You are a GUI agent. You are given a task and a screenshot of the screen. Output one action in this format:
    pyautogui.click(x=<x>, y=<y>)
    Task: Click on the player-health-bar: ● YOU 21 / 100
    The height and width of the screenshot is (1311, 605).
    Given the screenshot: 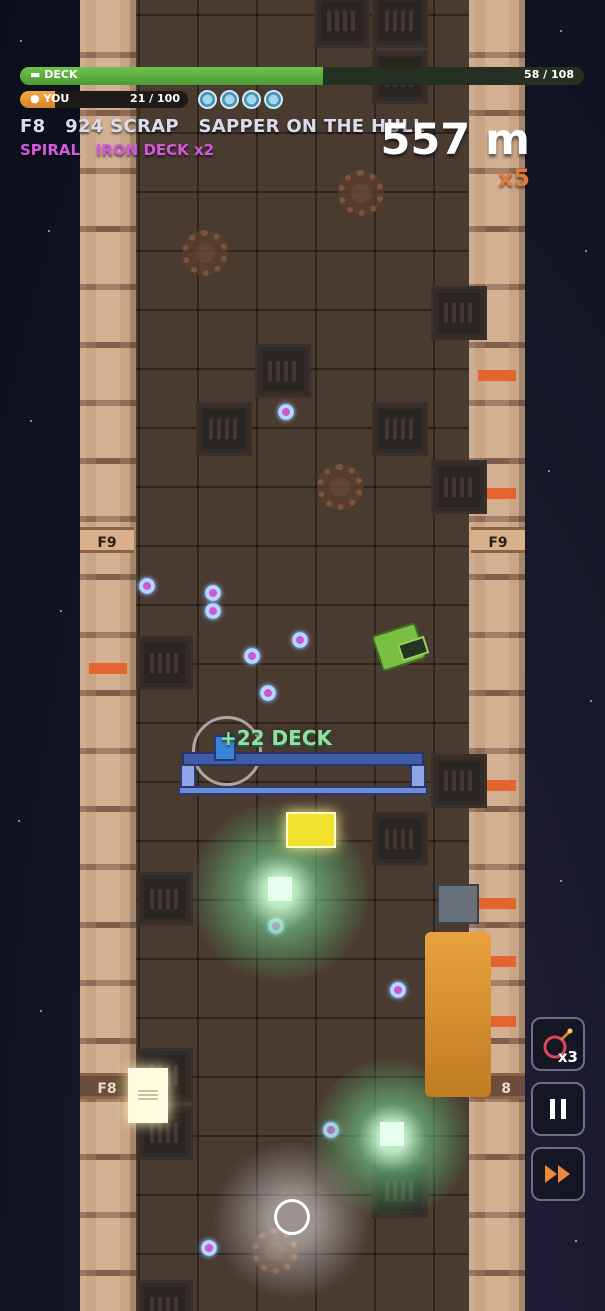 What is the action you would take?
    pyautogui.click(x=104, y=99)
    